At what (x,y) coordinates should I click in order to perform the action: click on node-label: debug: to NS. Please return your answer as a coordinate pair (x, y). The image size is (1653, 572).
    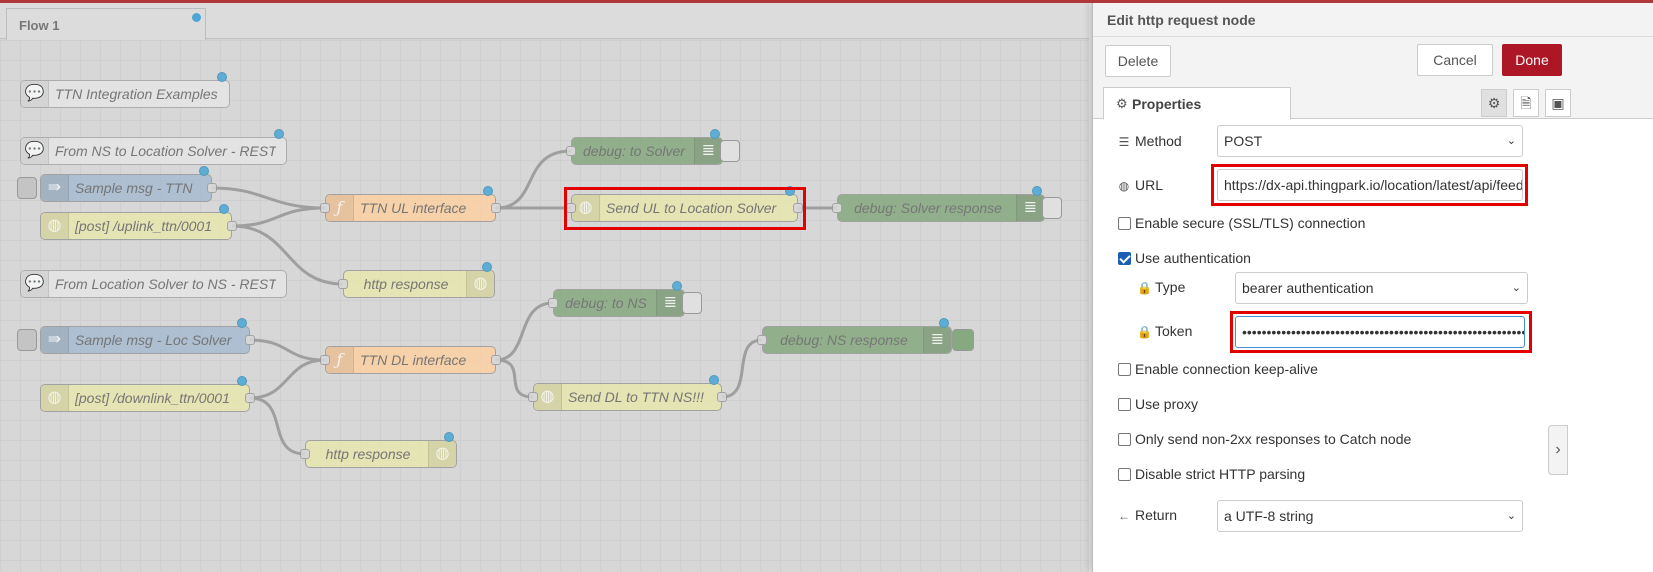
    Looking at the image, I should click on (606, 303).